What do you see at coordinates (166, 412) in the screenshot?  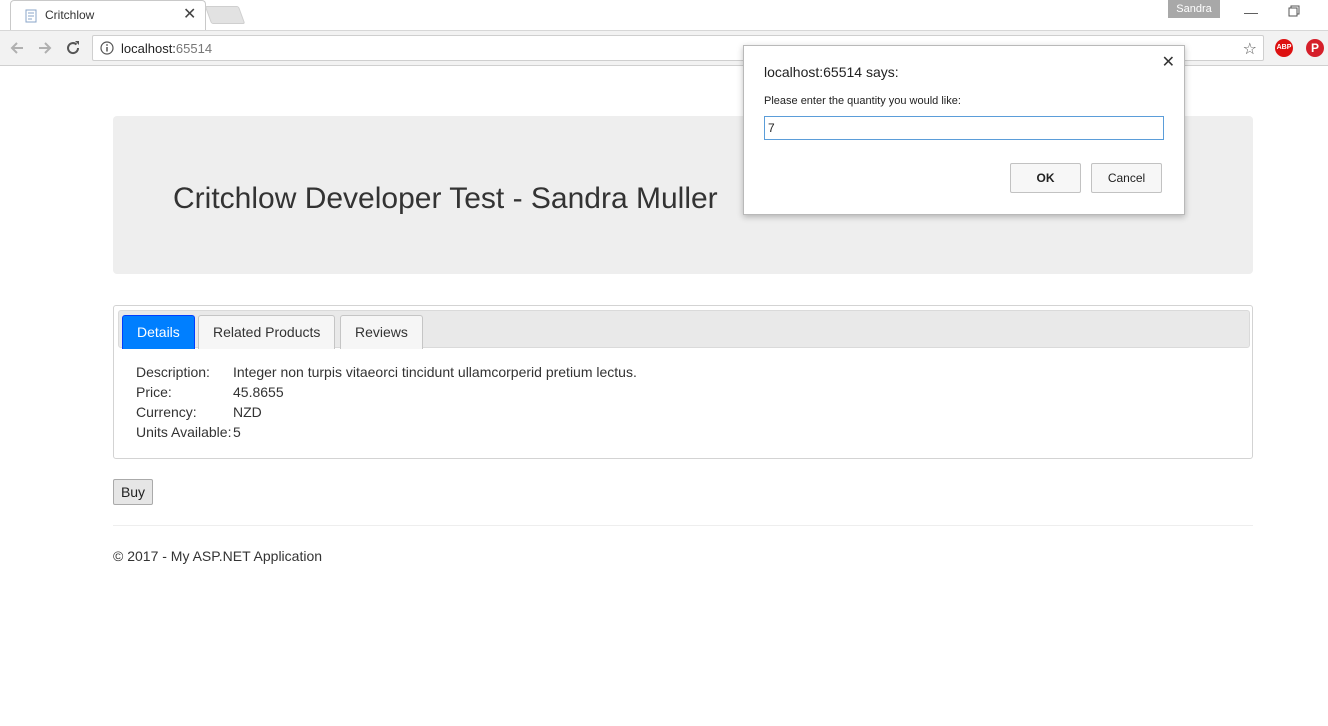 I see `currency-label: Currency:` at bounding box center [166, 412].